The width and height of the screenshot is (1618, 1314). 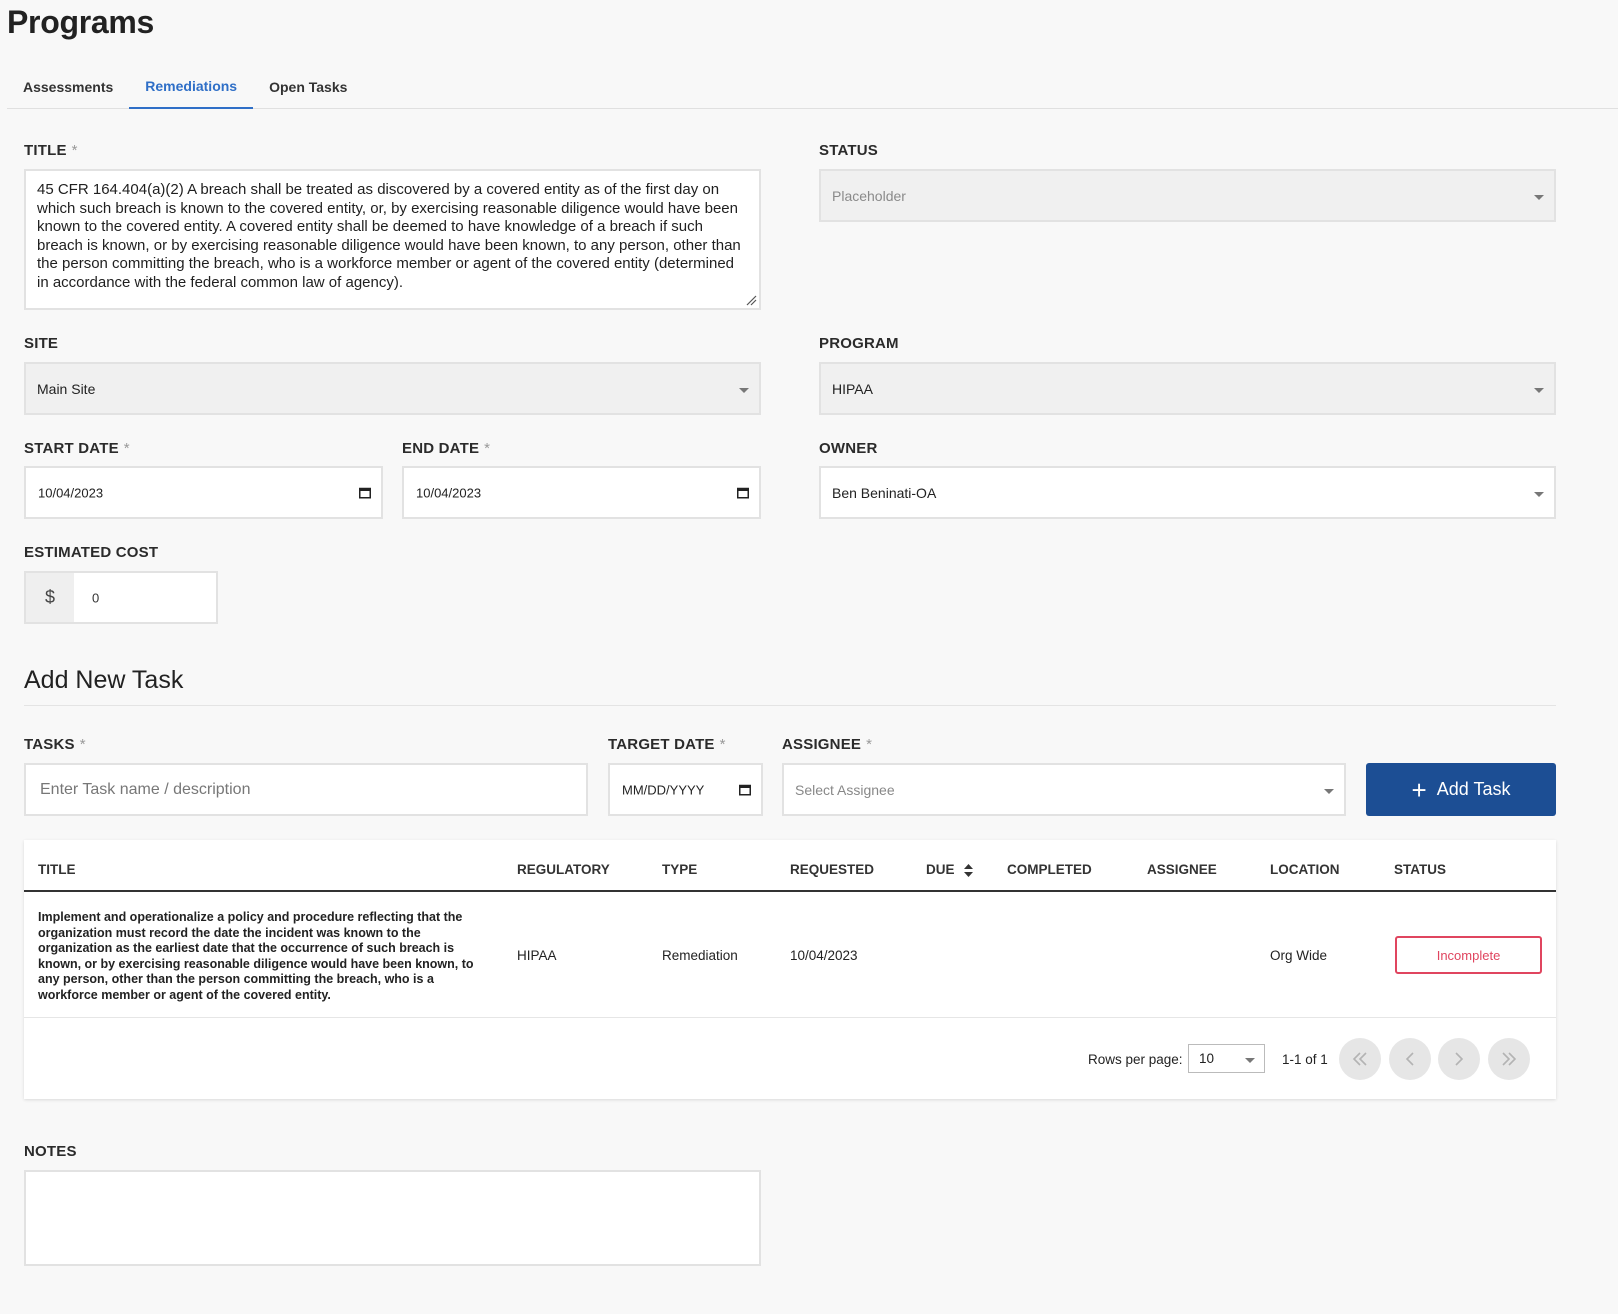 I want to click on start-date-label: START DATE *, so click(x=77, y=448).